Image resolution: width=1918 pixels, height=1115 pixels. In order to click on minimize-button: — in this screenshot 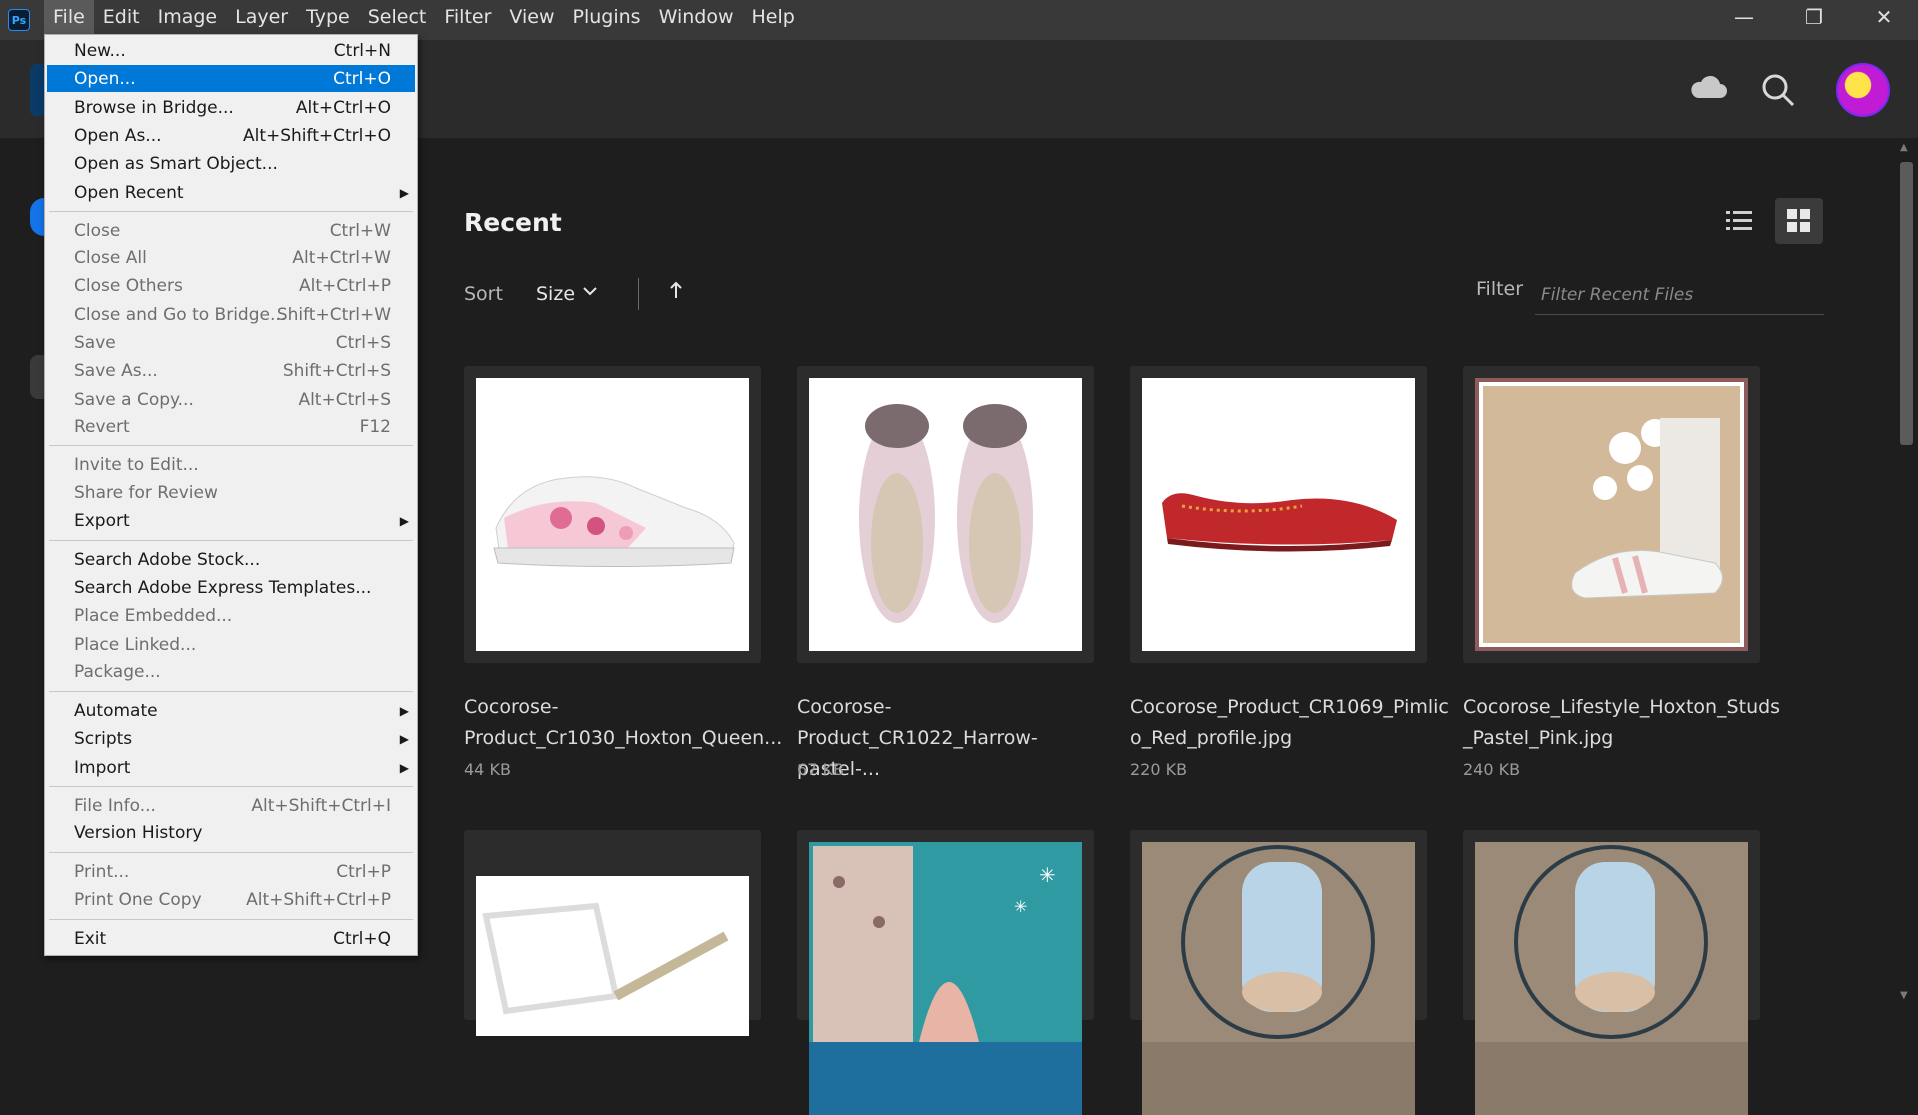, I will do `click(1744, 17)`.